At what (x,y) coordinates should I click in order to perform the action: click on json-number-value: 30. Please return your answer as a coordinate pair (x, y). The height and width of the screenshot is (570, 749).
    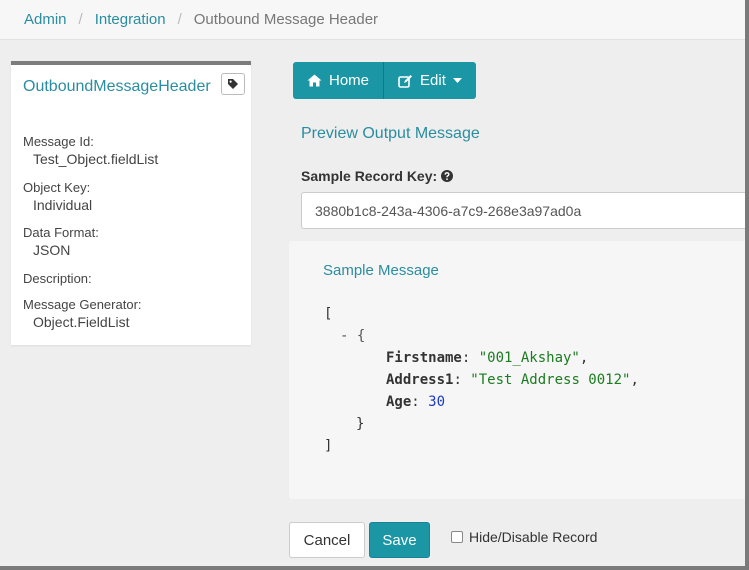
    Looking at the image, I should click on (437, 402).